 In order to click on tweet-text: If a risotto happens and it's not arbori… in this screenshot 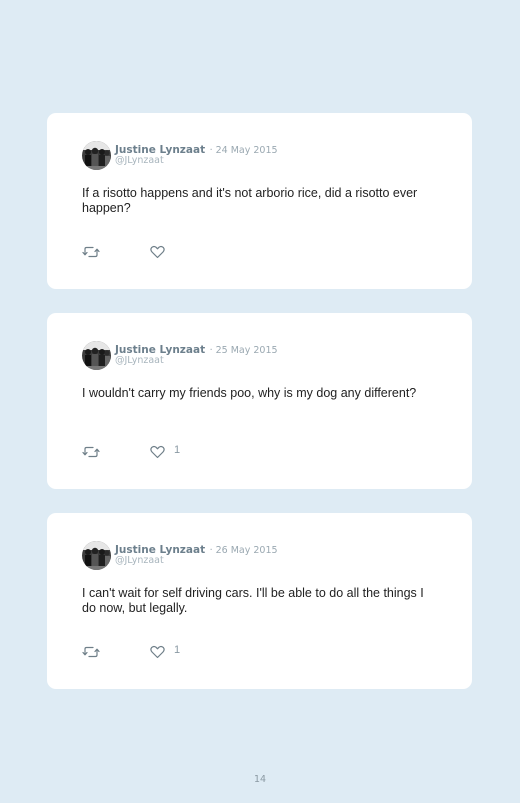, I will do `click(250, 200)`.